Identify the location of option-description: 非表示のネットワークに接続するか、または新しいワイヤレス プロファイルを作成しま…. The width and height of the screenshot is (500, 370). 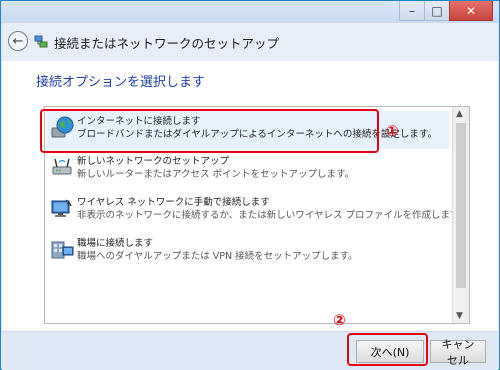
(273, 215).